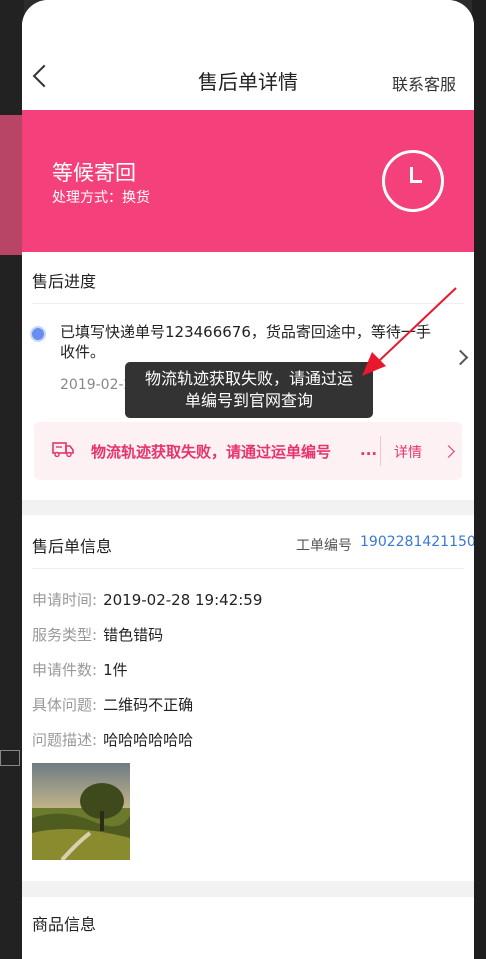 The height and width of the screenshot is (959, 486). What do you see at coordinates (63, 449) in the screenshot?
I see `truck-icon` at bounding box center [63, 449].